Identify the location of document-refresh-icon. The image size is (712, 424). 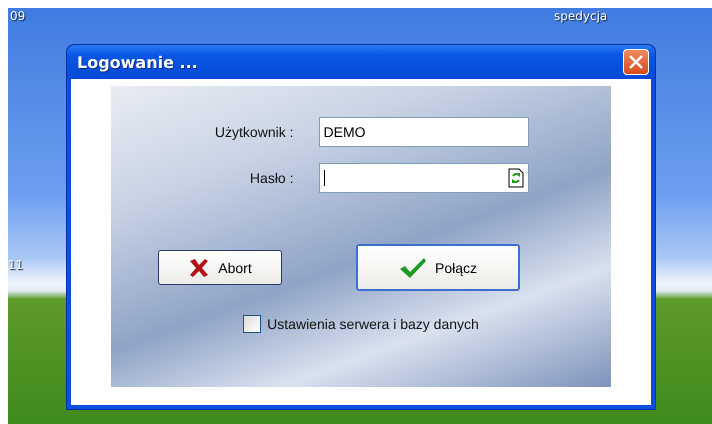
(516, 178).